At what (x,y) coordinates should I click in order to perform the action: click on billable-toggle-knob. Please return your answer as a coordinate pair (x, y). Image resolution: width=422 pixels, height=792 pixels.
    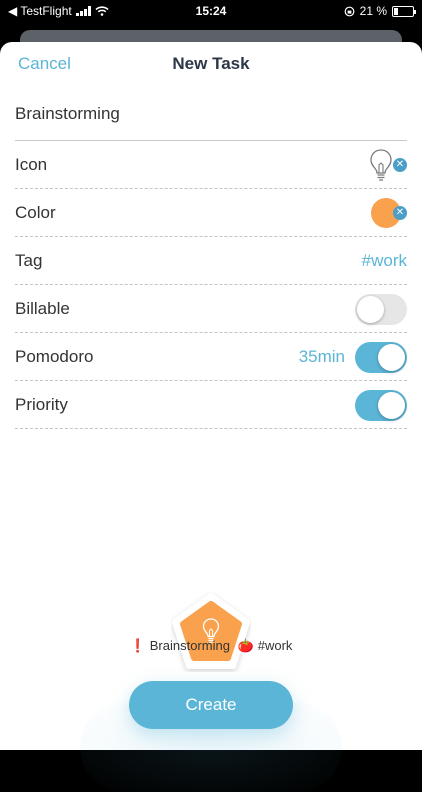
    Looking at the image, I should click on (370, 309).